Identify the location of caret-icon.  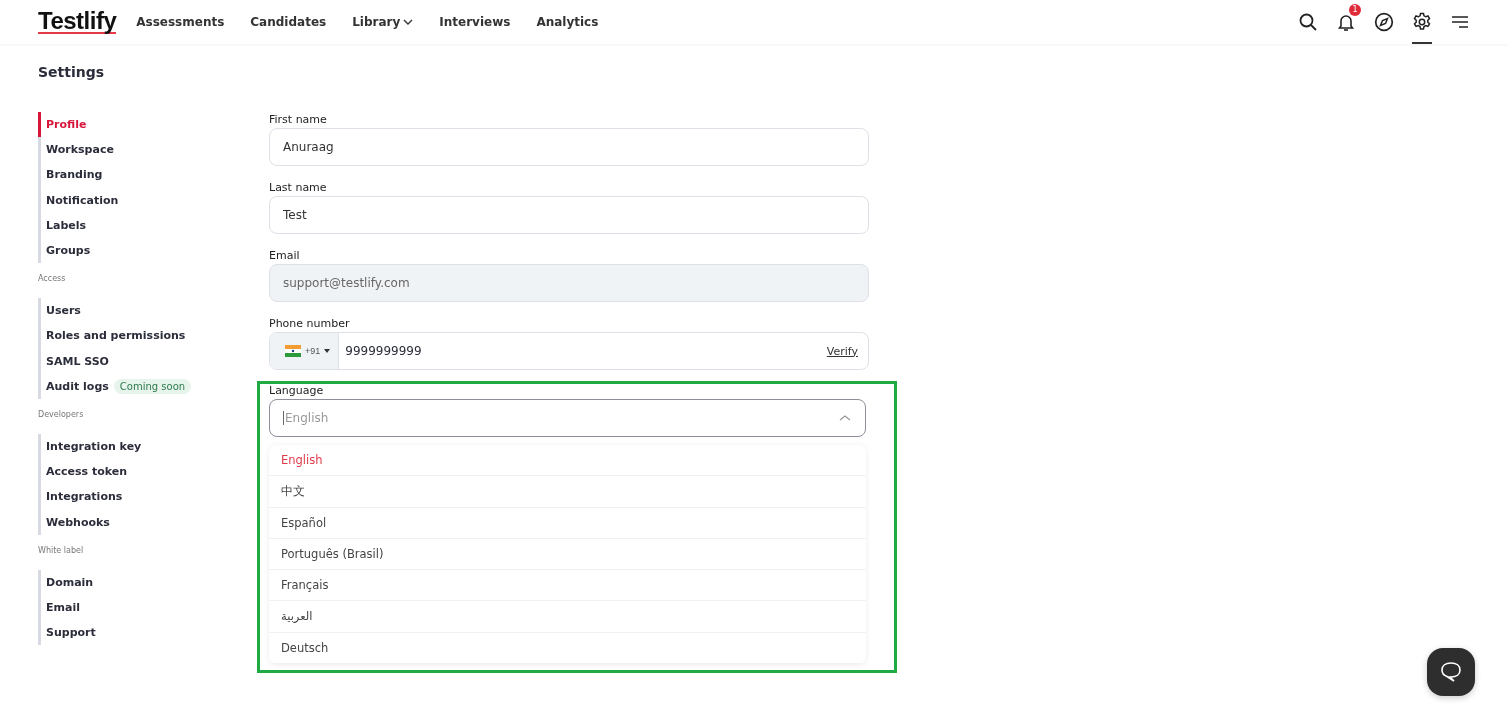
(327, 351).